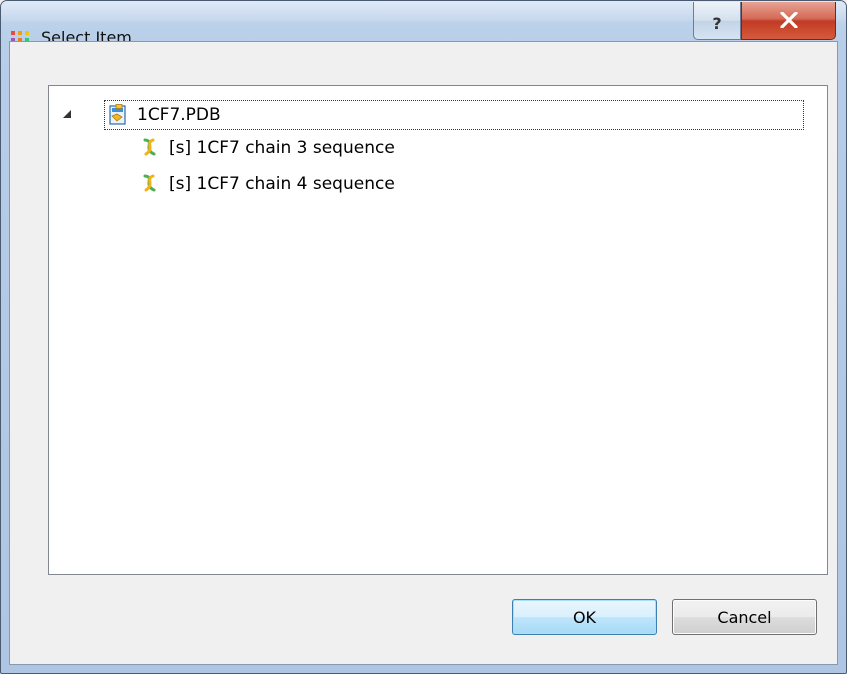 This screenshot has height=674, width=847. I want to click on close-button, so click(788, 21).